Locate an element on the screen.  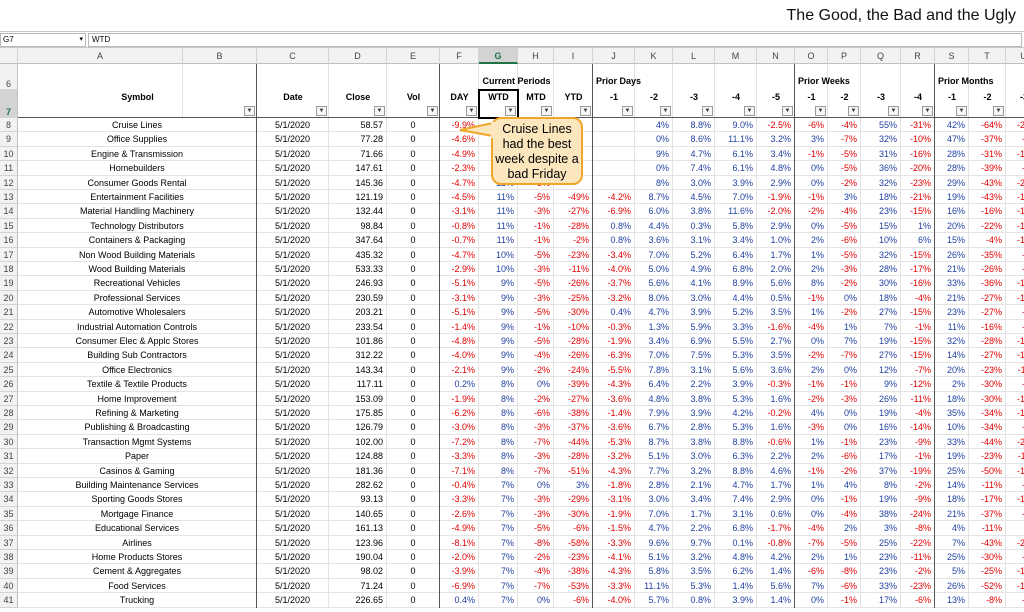
table-cell: 1% is located at coordinates (844, 326).